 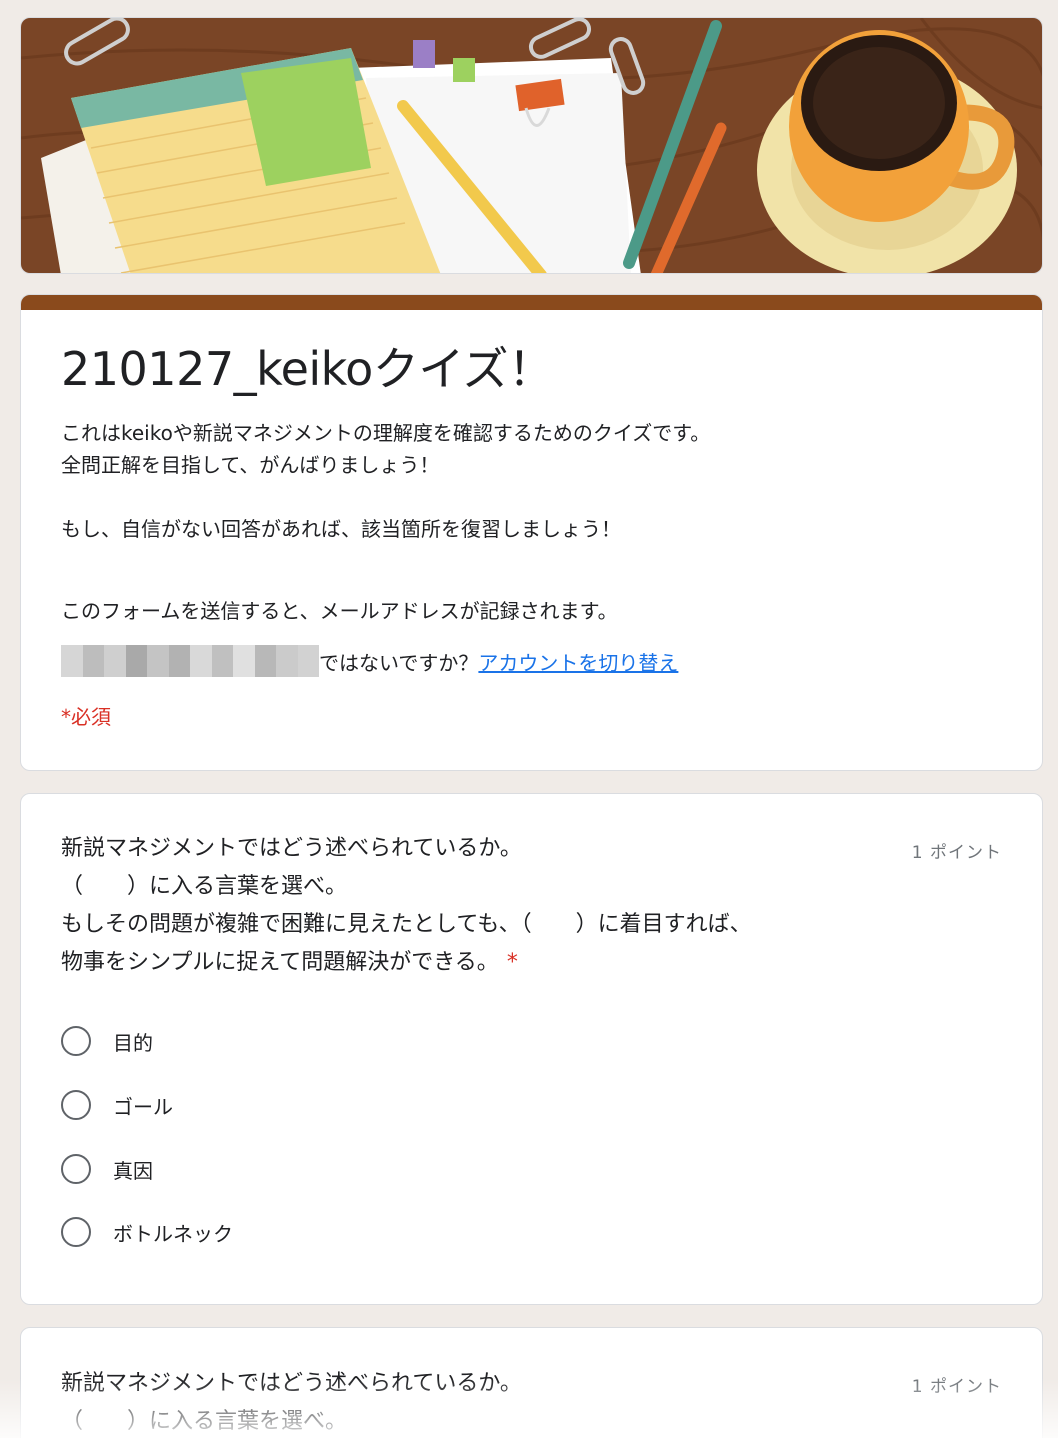 What do you see at coordinates (531, 302) in the screenshot?
I see `title-card-accent-bar` at bounding box center [531, 302].